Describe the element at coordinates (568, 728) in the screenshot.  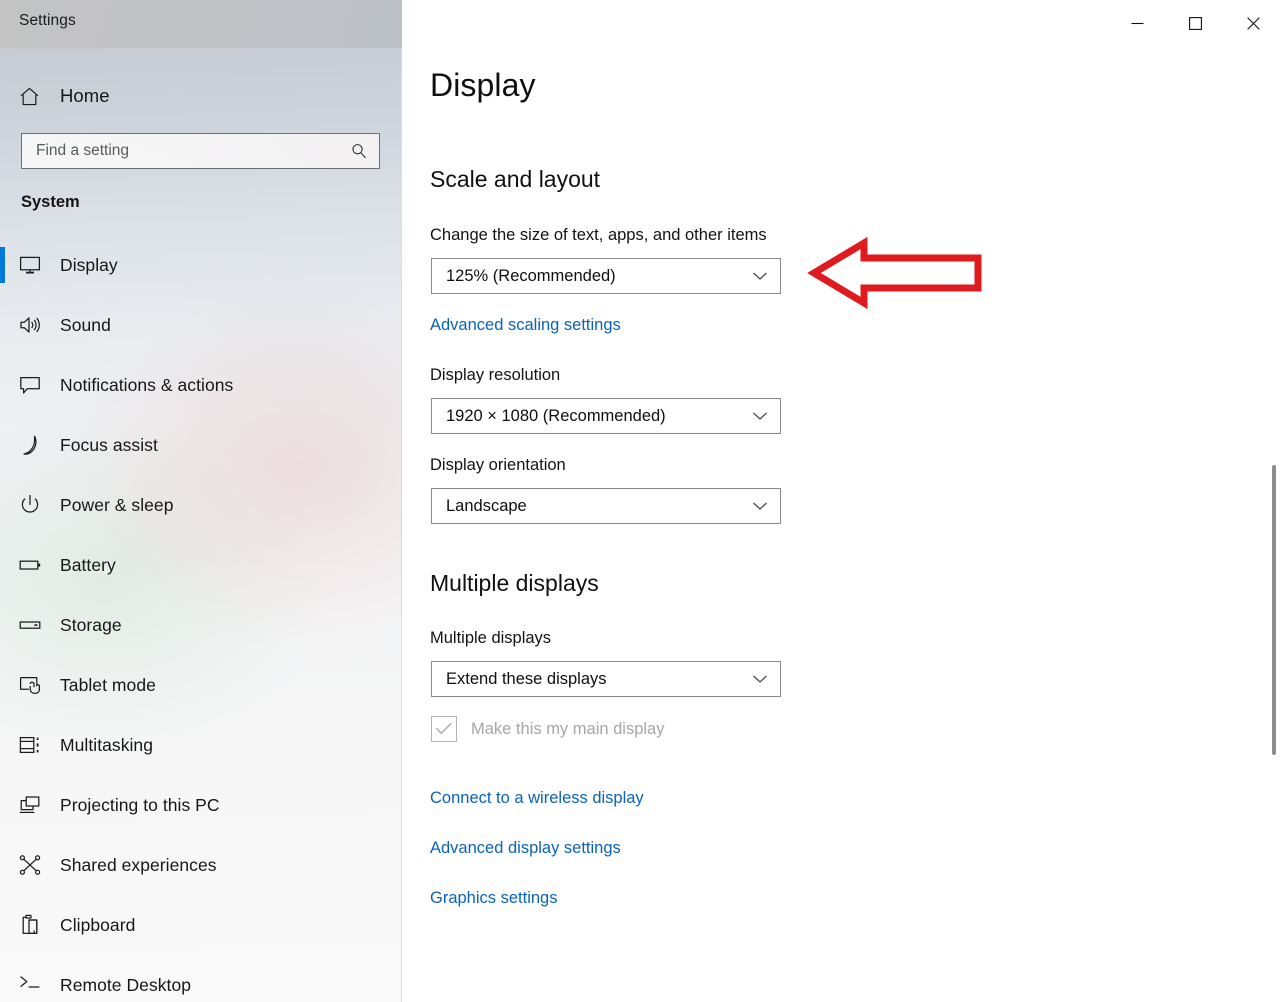
I see `checkbox-label: Make this my main display` at that location.